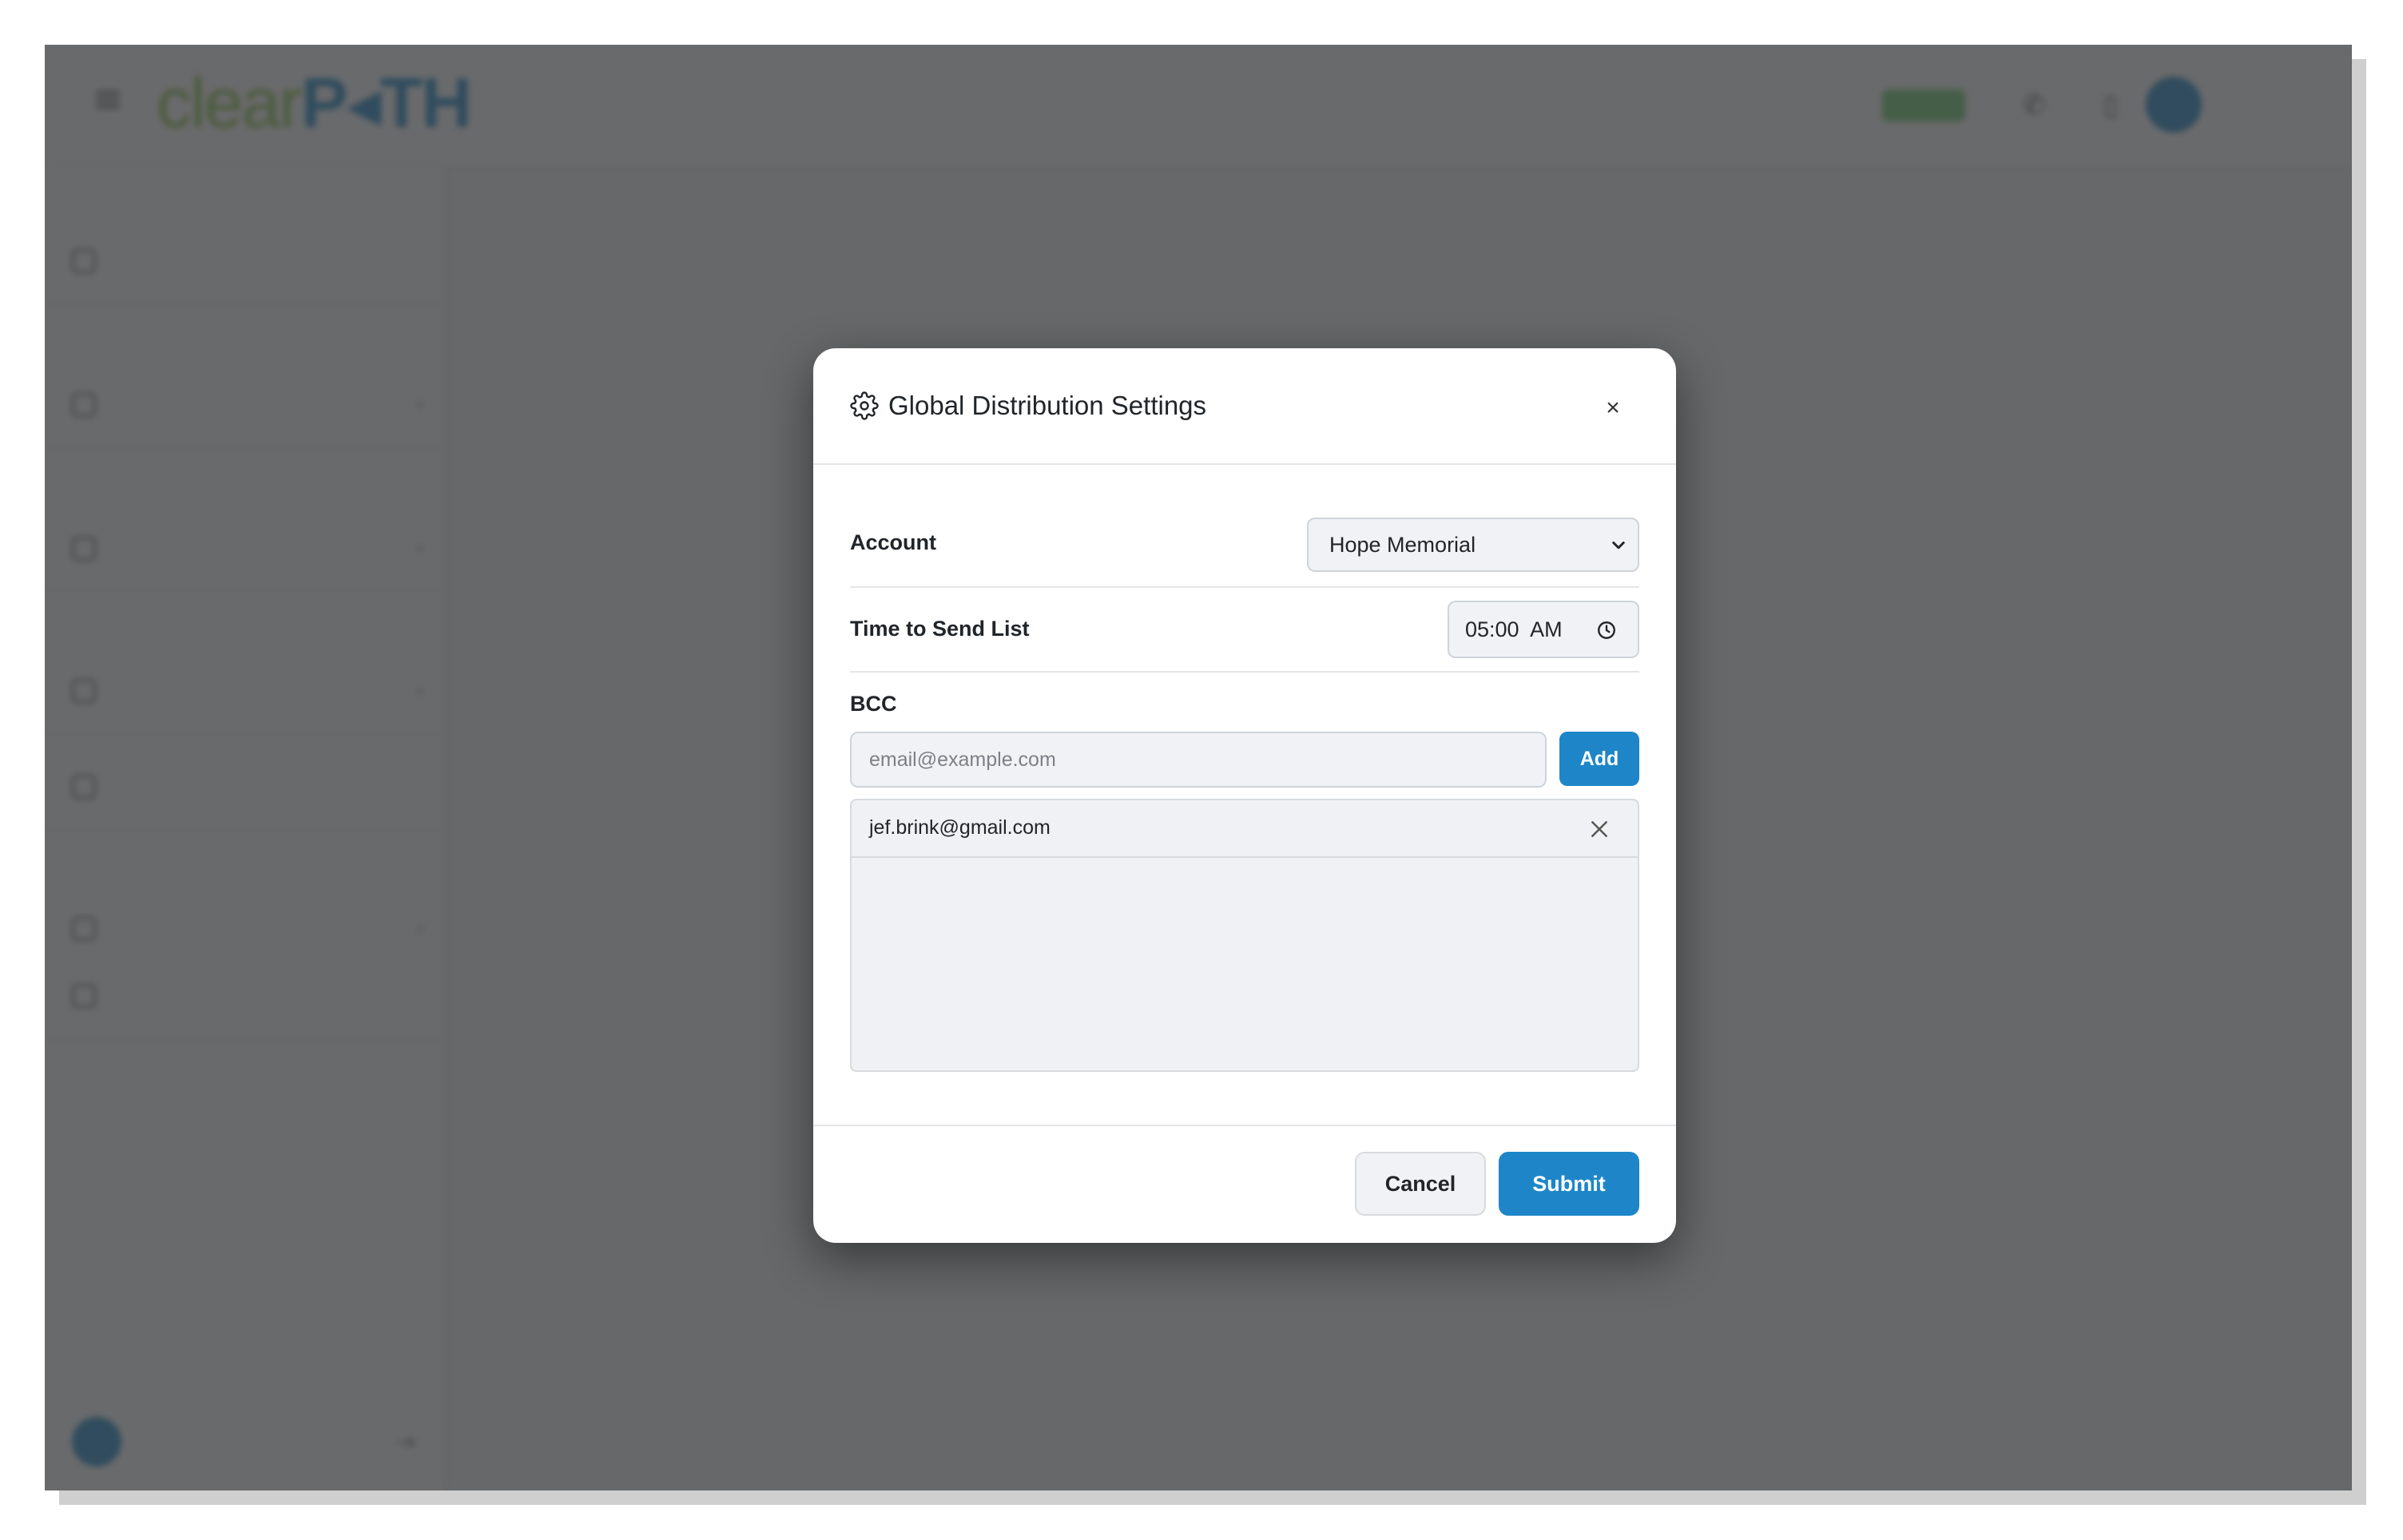  What do you see at coordinates (1047, 405) in the screenshot?
I see `modal-title: Global Distribution Settings` at bounding box center [1047, 405].